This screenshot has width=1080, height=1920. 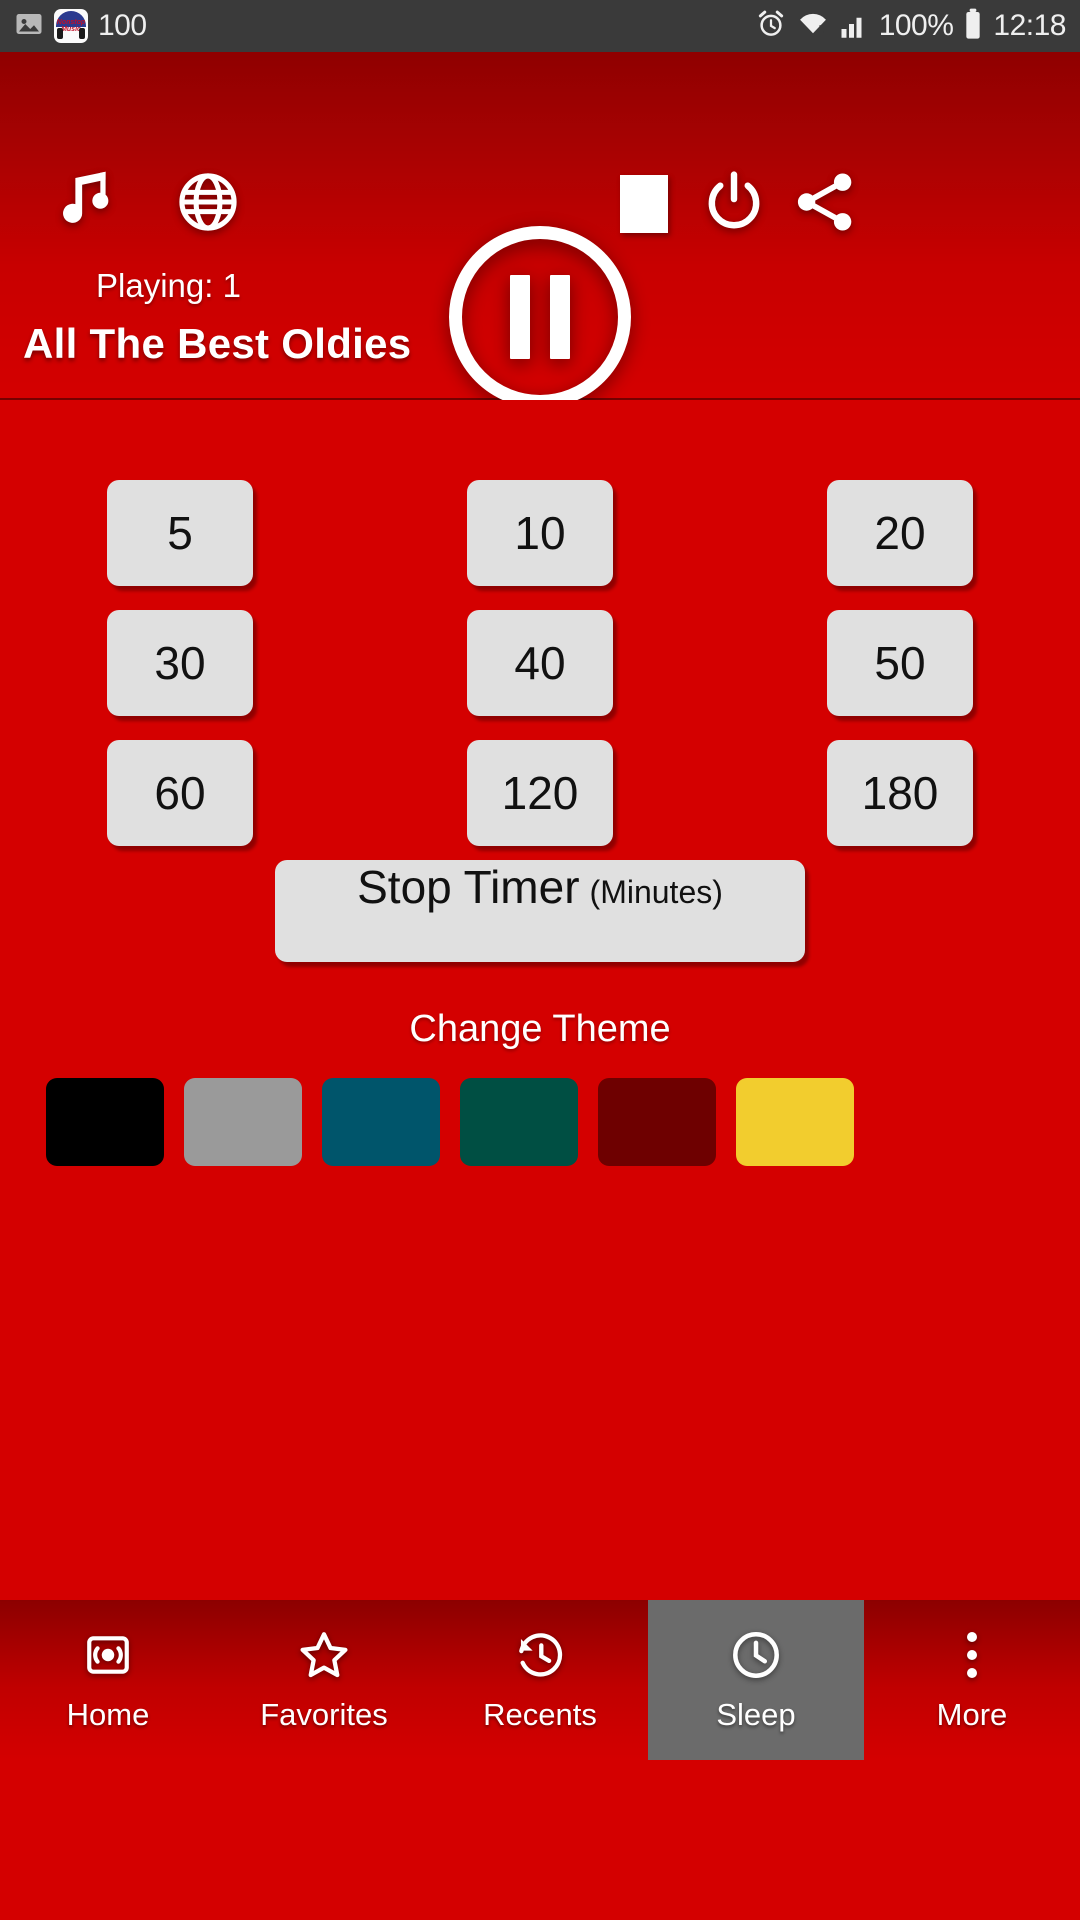 What do you see at coordinates (71, 22) in the screenshot?
I see `app-icon-label-line1: Nonstop` at bounding box center [71, 22].